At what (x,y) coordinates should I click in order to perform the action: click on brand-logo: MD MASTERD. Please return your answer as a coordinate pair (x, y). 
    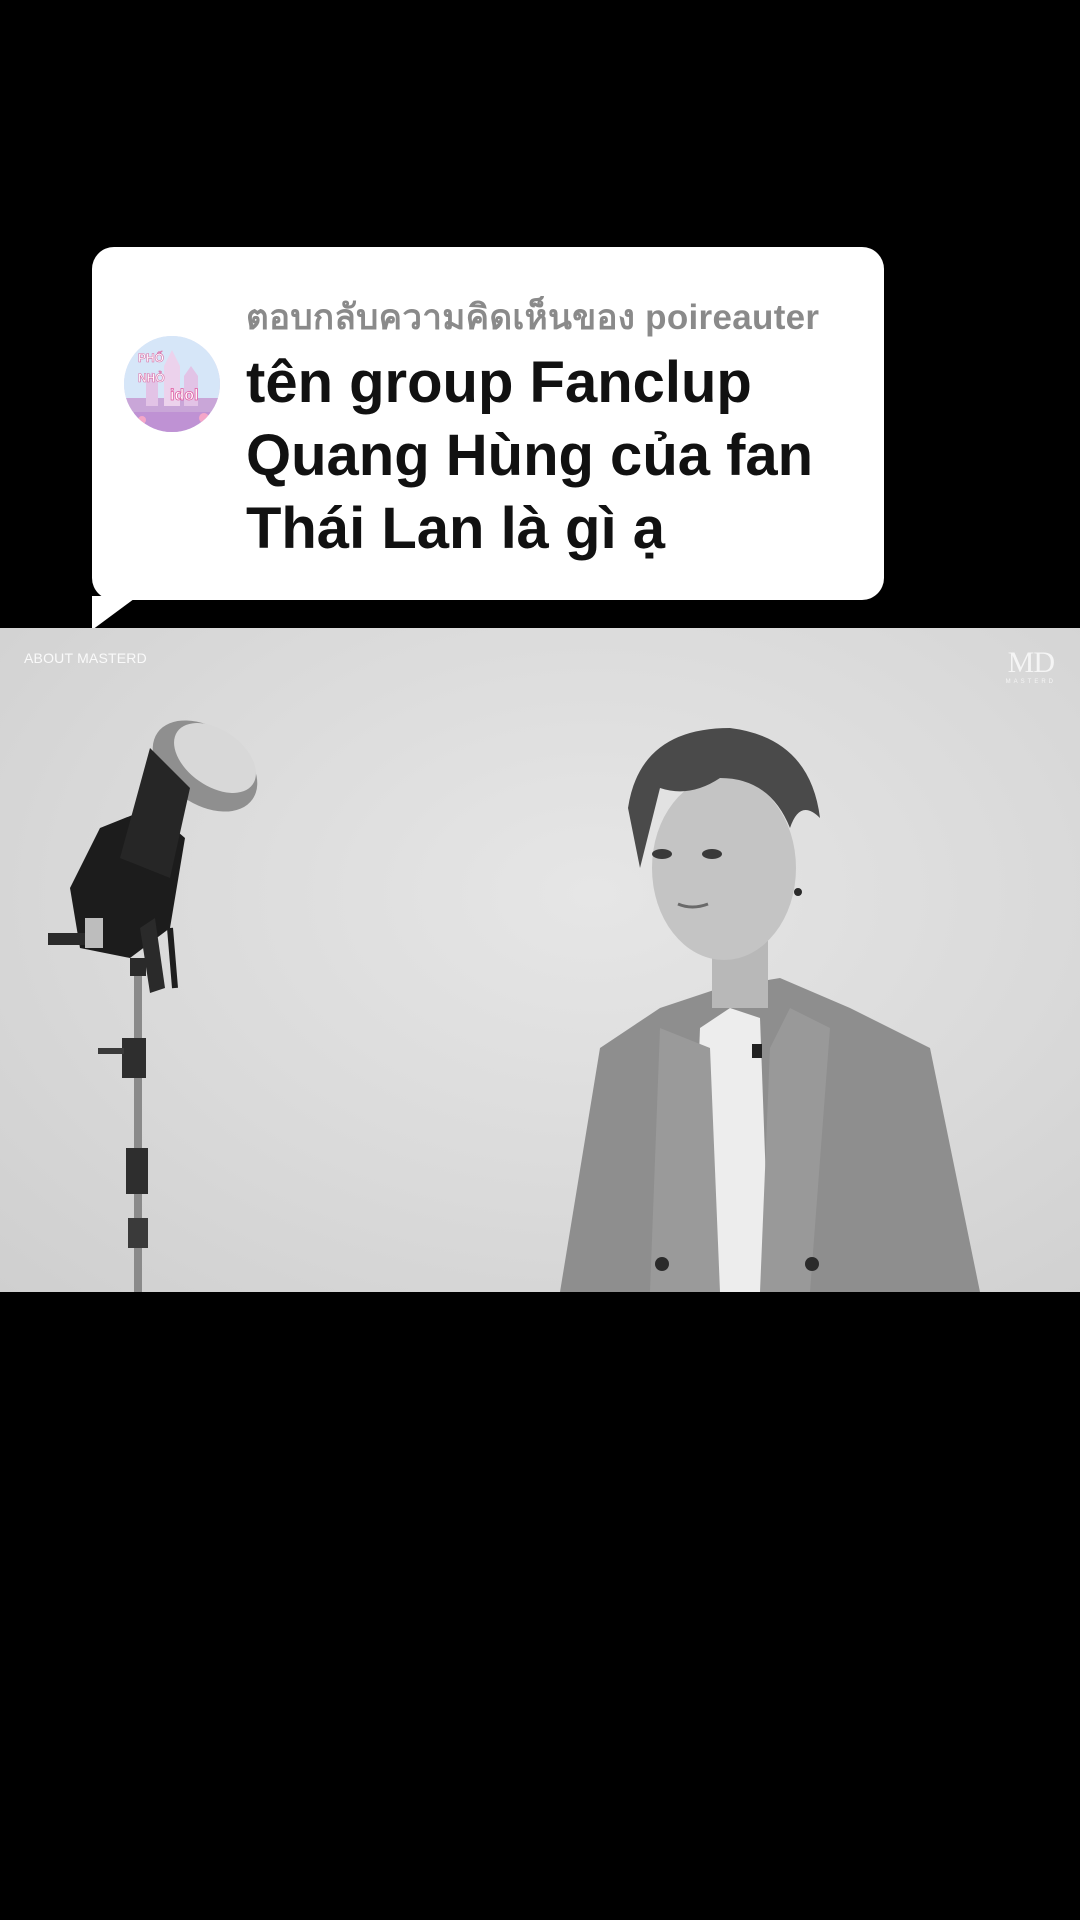
    Looking at the image, I should click on (1031, 667).